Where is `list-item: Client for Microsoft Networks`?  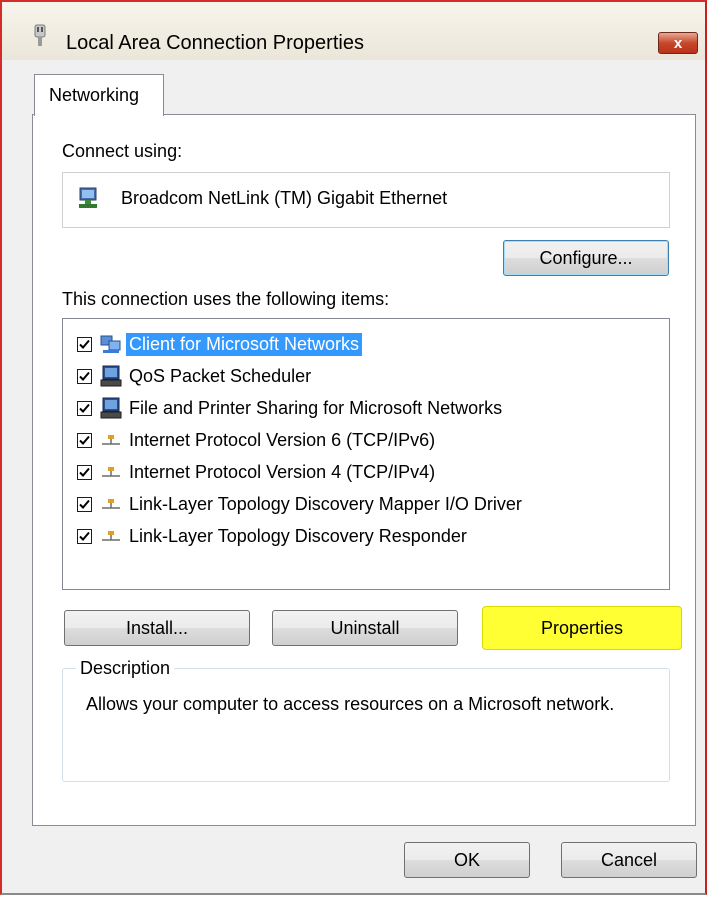
list-item: Client for Microsoft Networks is located at coordinates (220, 344).